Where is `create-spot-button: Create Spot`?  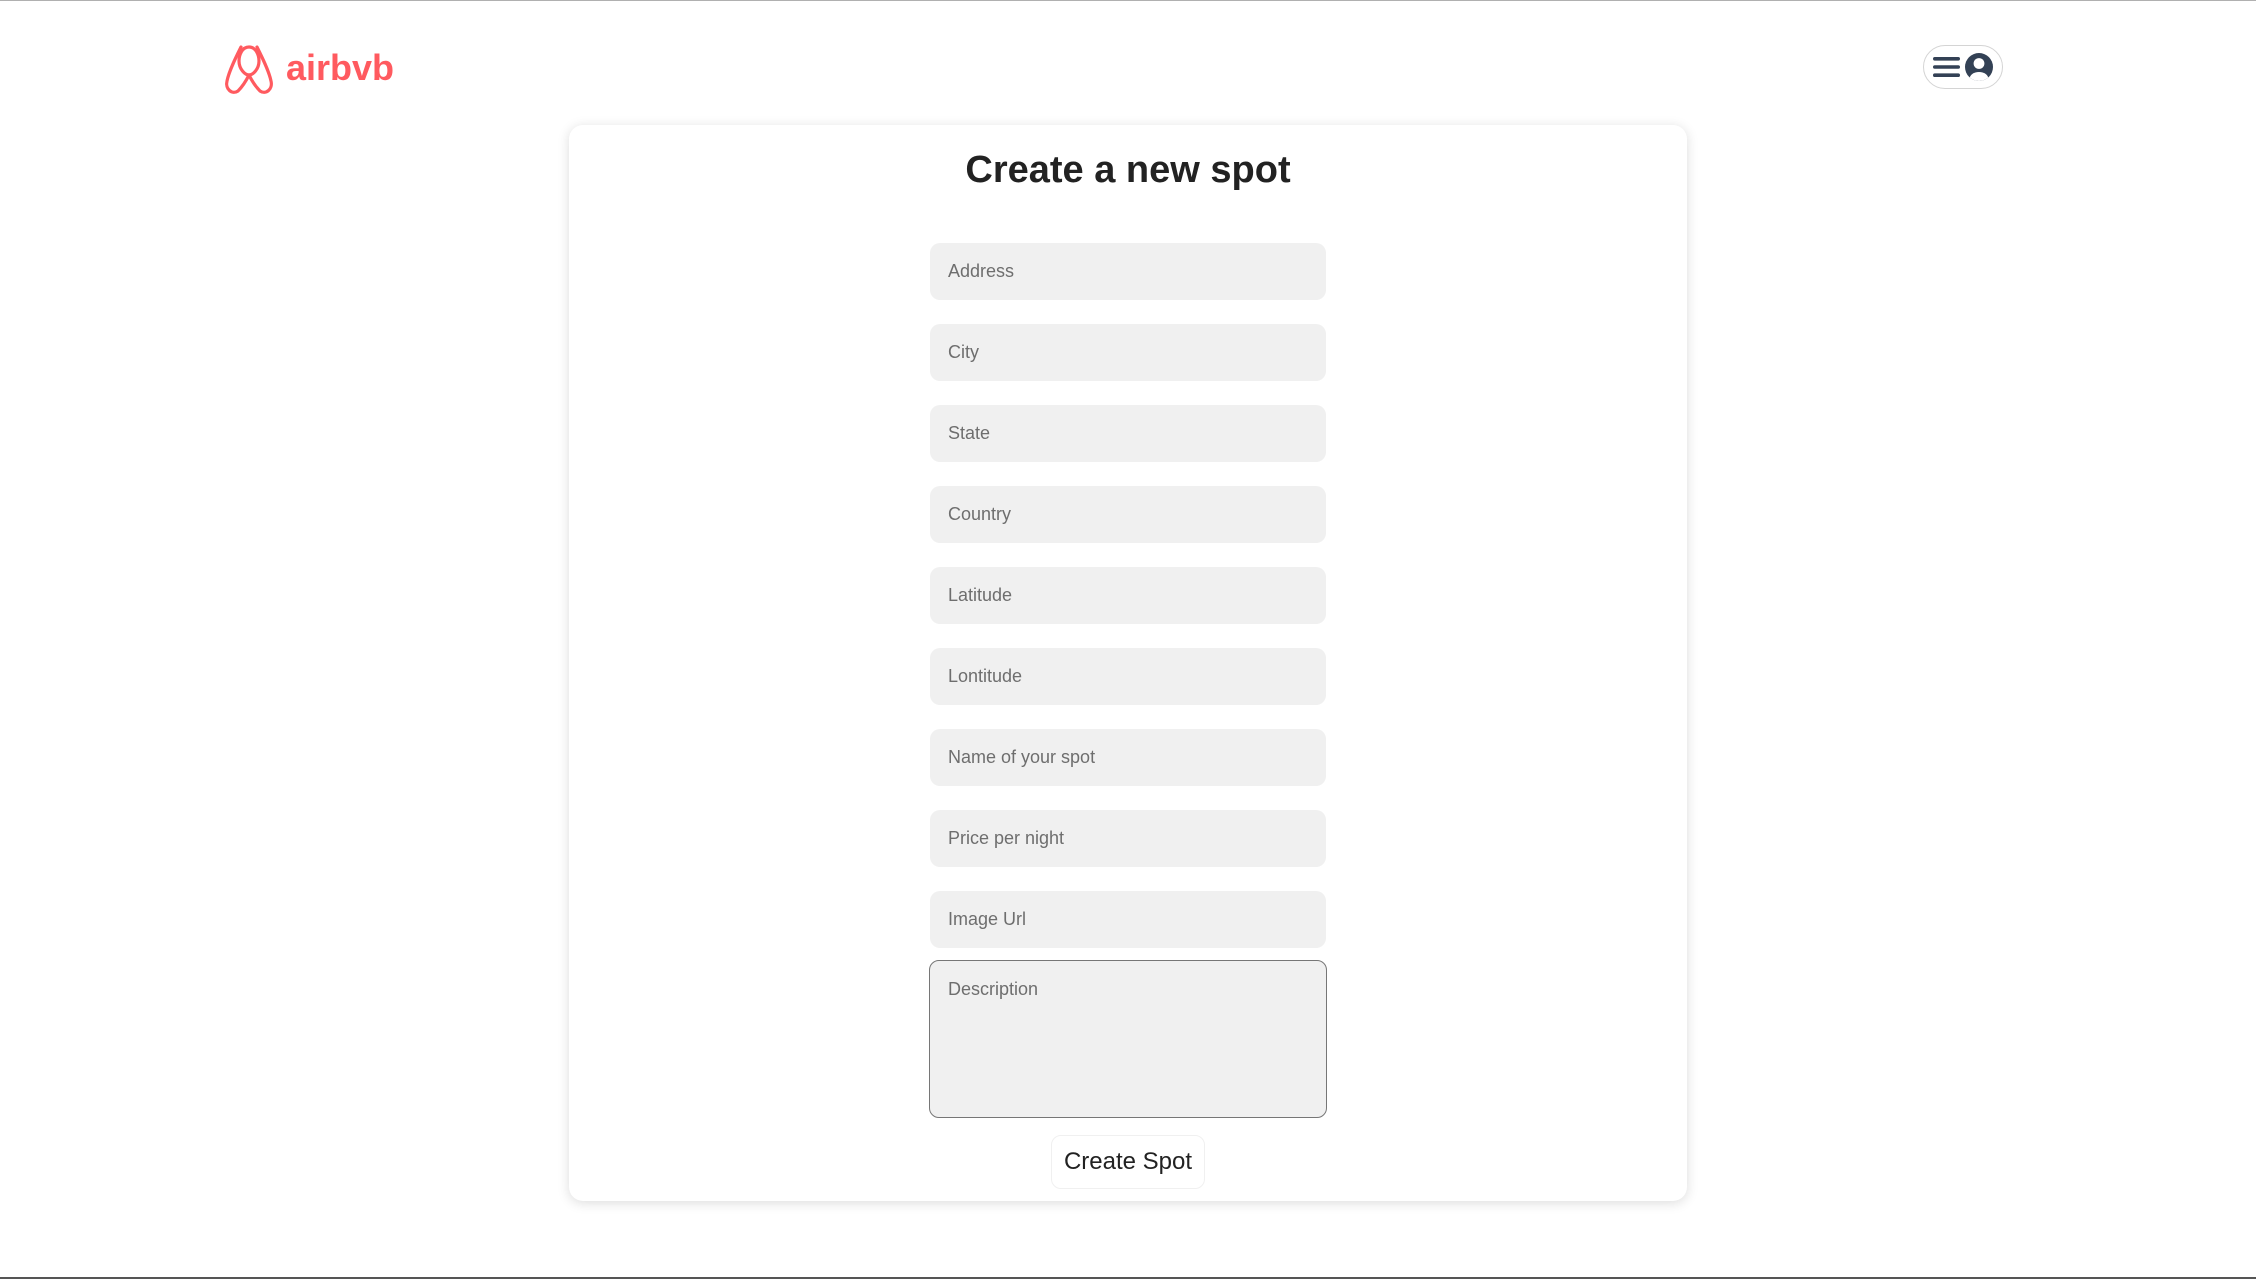
create-spot-button: Create Spot is located at coordinates (1128, 1162).